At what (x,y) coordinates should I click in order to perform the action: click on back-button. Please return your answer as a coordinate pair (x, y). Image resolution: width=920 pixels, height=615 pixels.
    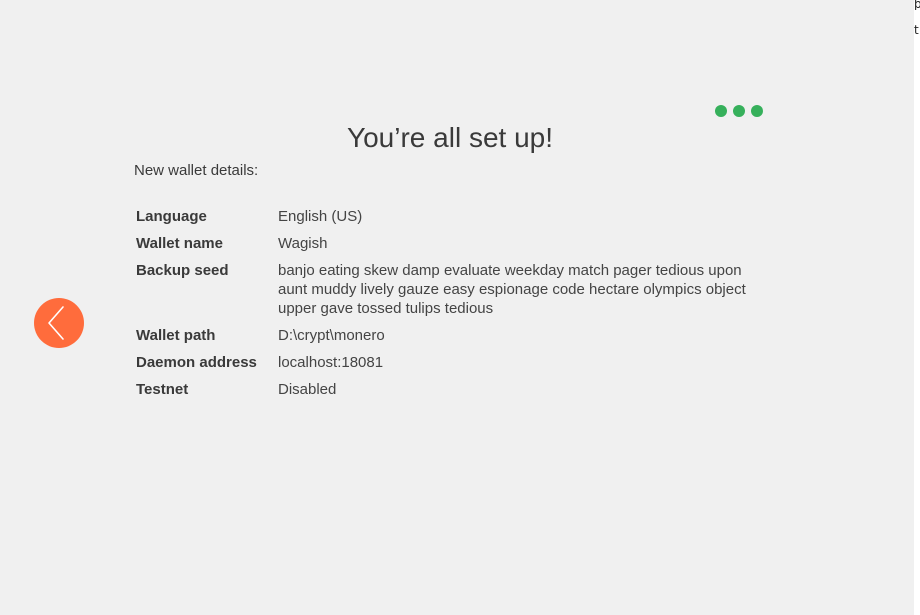
    Looking at the image, I should click on (59, 323).